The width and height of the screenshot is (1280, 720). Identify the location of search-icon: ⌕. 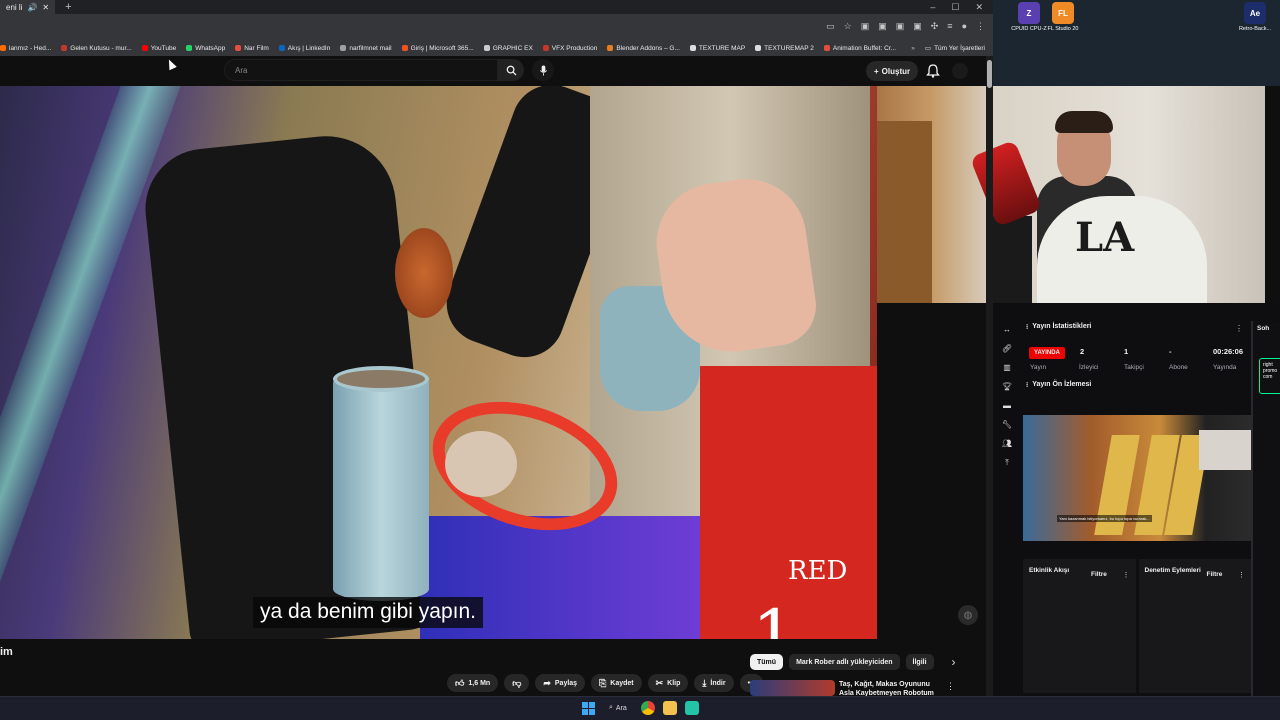
(611, 707).